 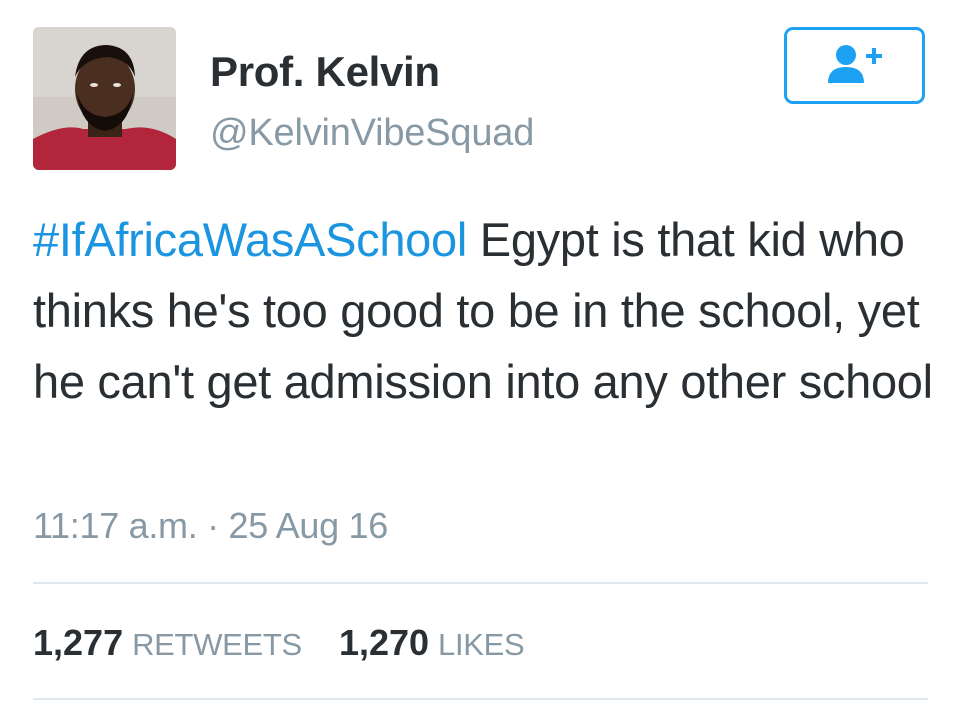 What do you see at coordinates (78, 642) in the screenshot?
I see `retweets-count: 1,277` at bounding box center [78, 642].